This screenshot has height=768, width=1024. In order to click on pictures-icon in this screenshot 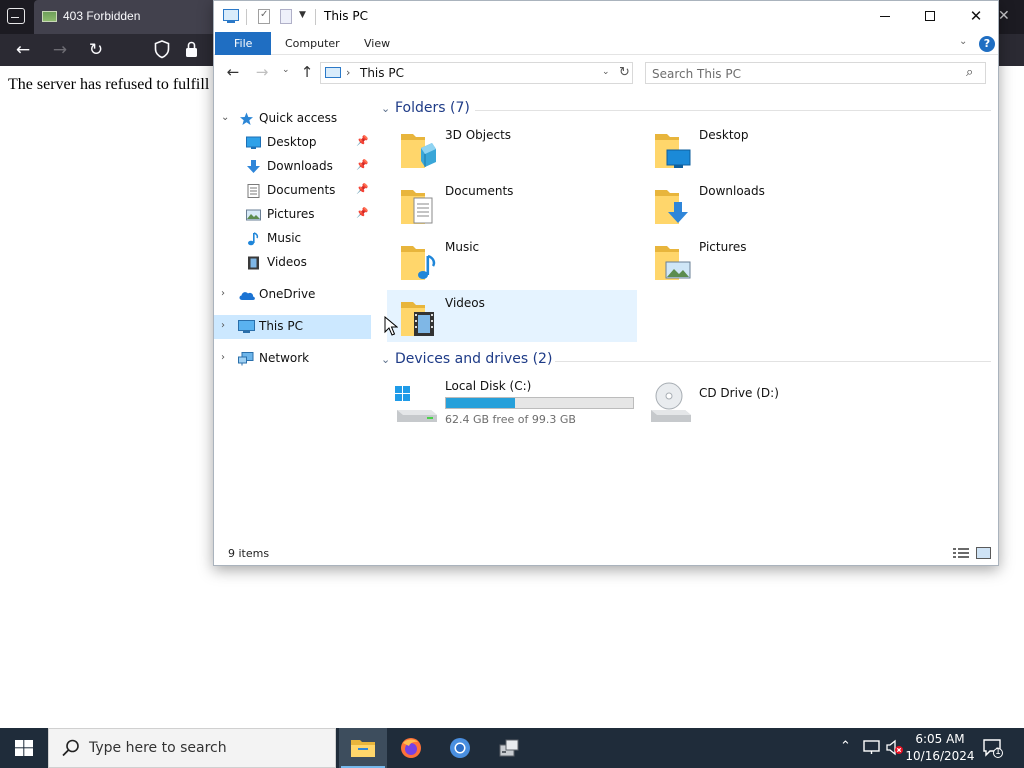, I will do `click(253, 215)`.